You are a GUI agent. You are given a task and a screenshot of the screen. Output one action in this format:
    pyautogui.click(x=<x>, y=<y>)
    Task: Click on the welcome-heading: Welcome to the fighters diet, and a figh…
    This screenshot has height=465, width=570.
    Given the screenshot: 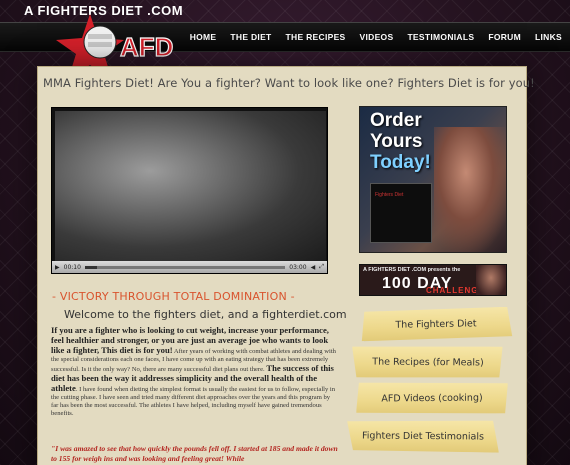 What is the action you would take?
    pyautogui.click(x=205, y=314)
    